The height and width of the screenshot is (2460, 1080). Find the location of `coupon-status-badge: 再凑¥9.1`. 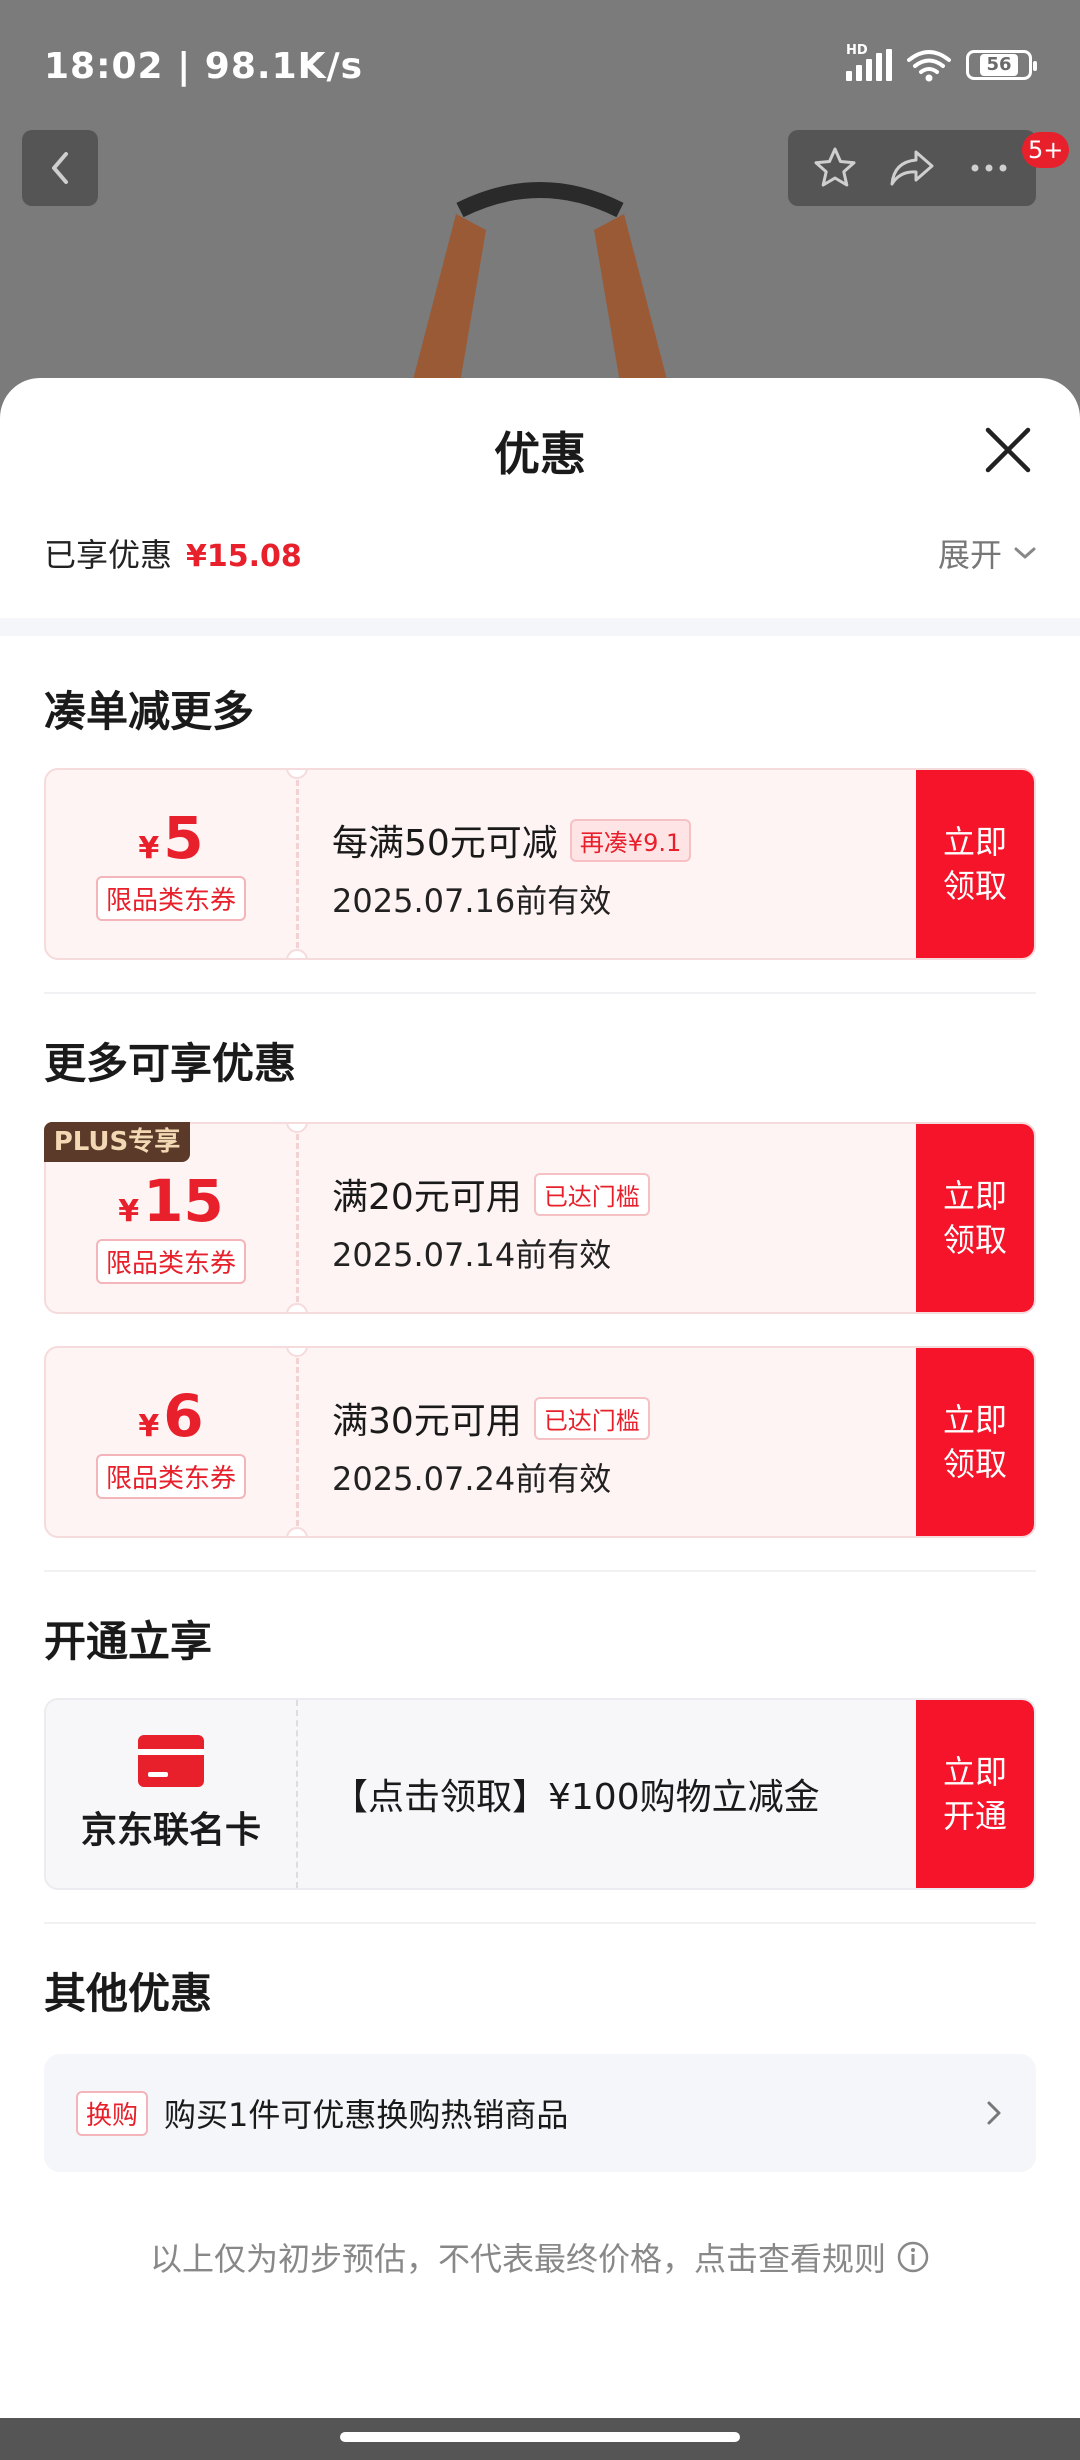

coupon-status-badge: 再凑¥9.1 is located at coordinates (630, 840).